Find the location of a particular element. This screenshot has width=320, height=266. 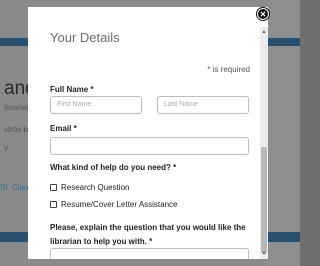

research-question-option: Research Question is located at coordinates (89, 187).